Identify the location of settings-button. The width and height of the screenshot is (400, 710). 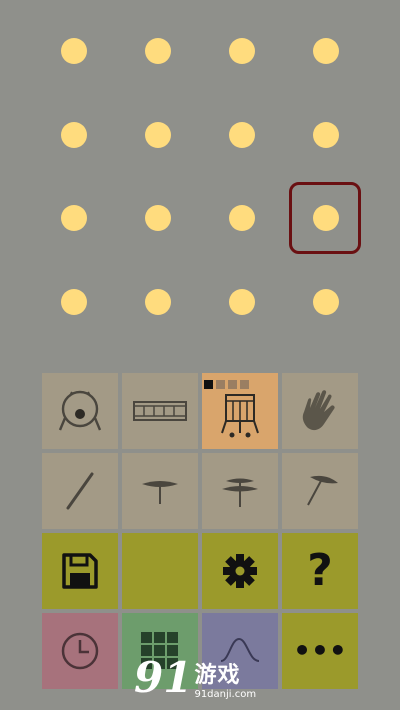
(240, 571).